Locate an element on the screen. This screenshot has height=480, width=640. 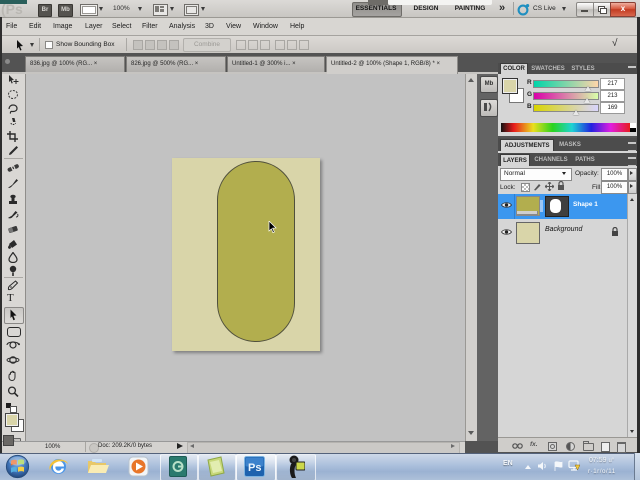
svg-text: Ps is located at coordinates (254, 468).